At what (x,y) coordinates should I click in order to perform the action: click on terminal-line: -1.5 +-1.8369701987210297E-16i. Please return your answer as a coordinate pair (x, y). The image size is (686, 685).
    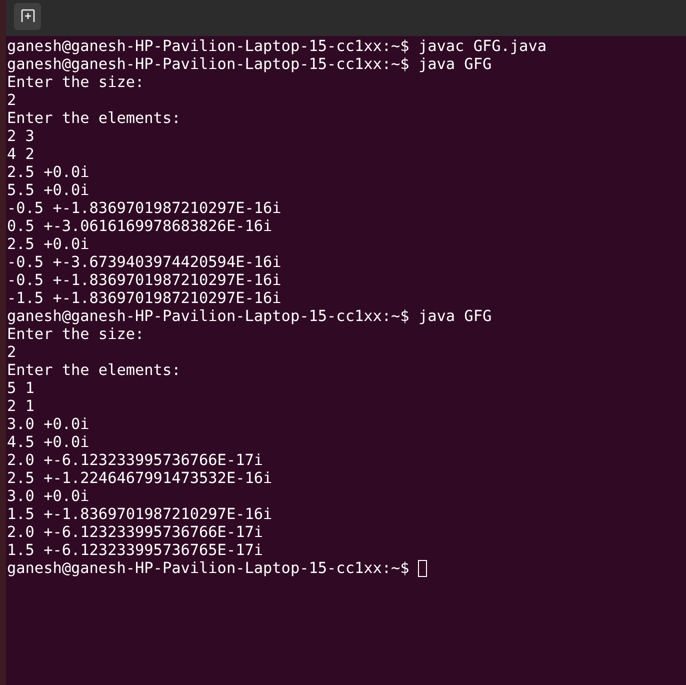
    Looking at the image, I should click on (144, 298).